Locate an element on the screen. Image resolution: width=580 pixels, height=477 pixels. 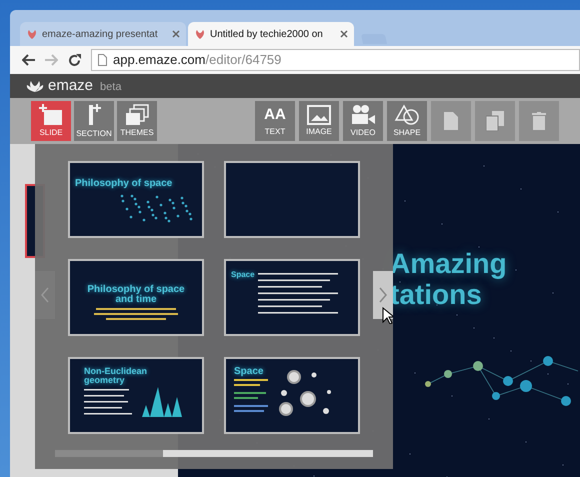
url-text: app.emaze.com/editor/64759 is located at coordinates (197, 60).